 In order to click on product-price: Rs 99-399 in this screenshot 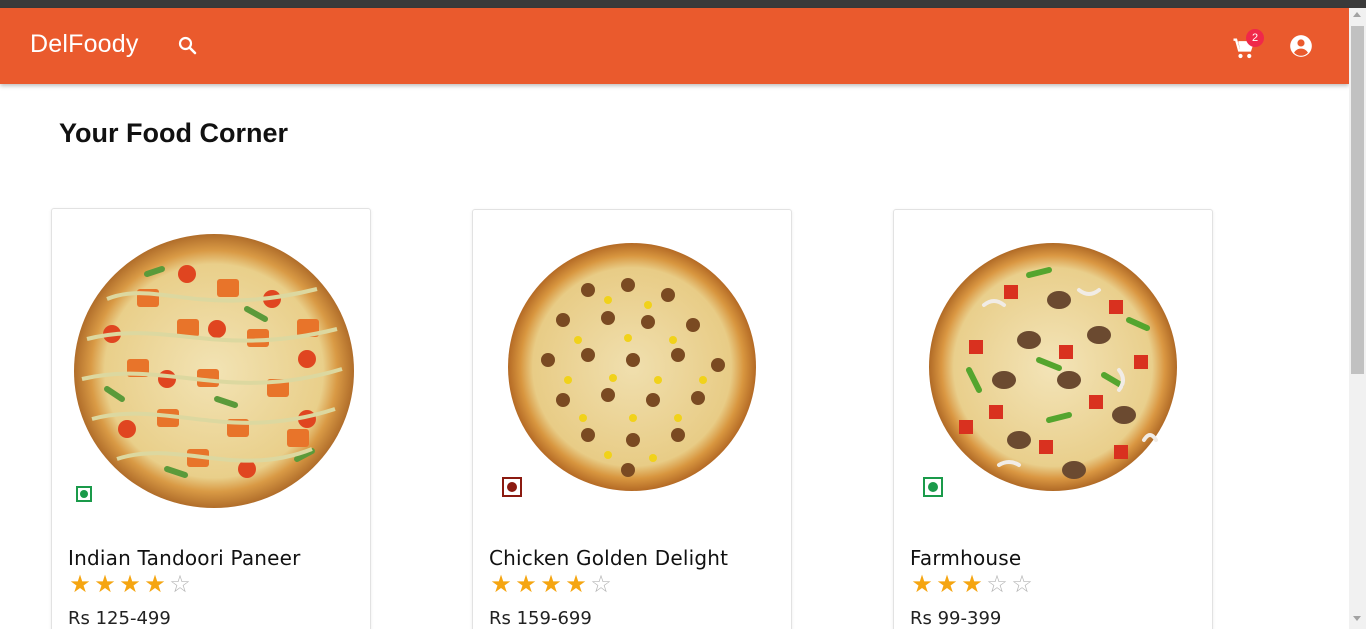, I will do `click(956, 618)`.